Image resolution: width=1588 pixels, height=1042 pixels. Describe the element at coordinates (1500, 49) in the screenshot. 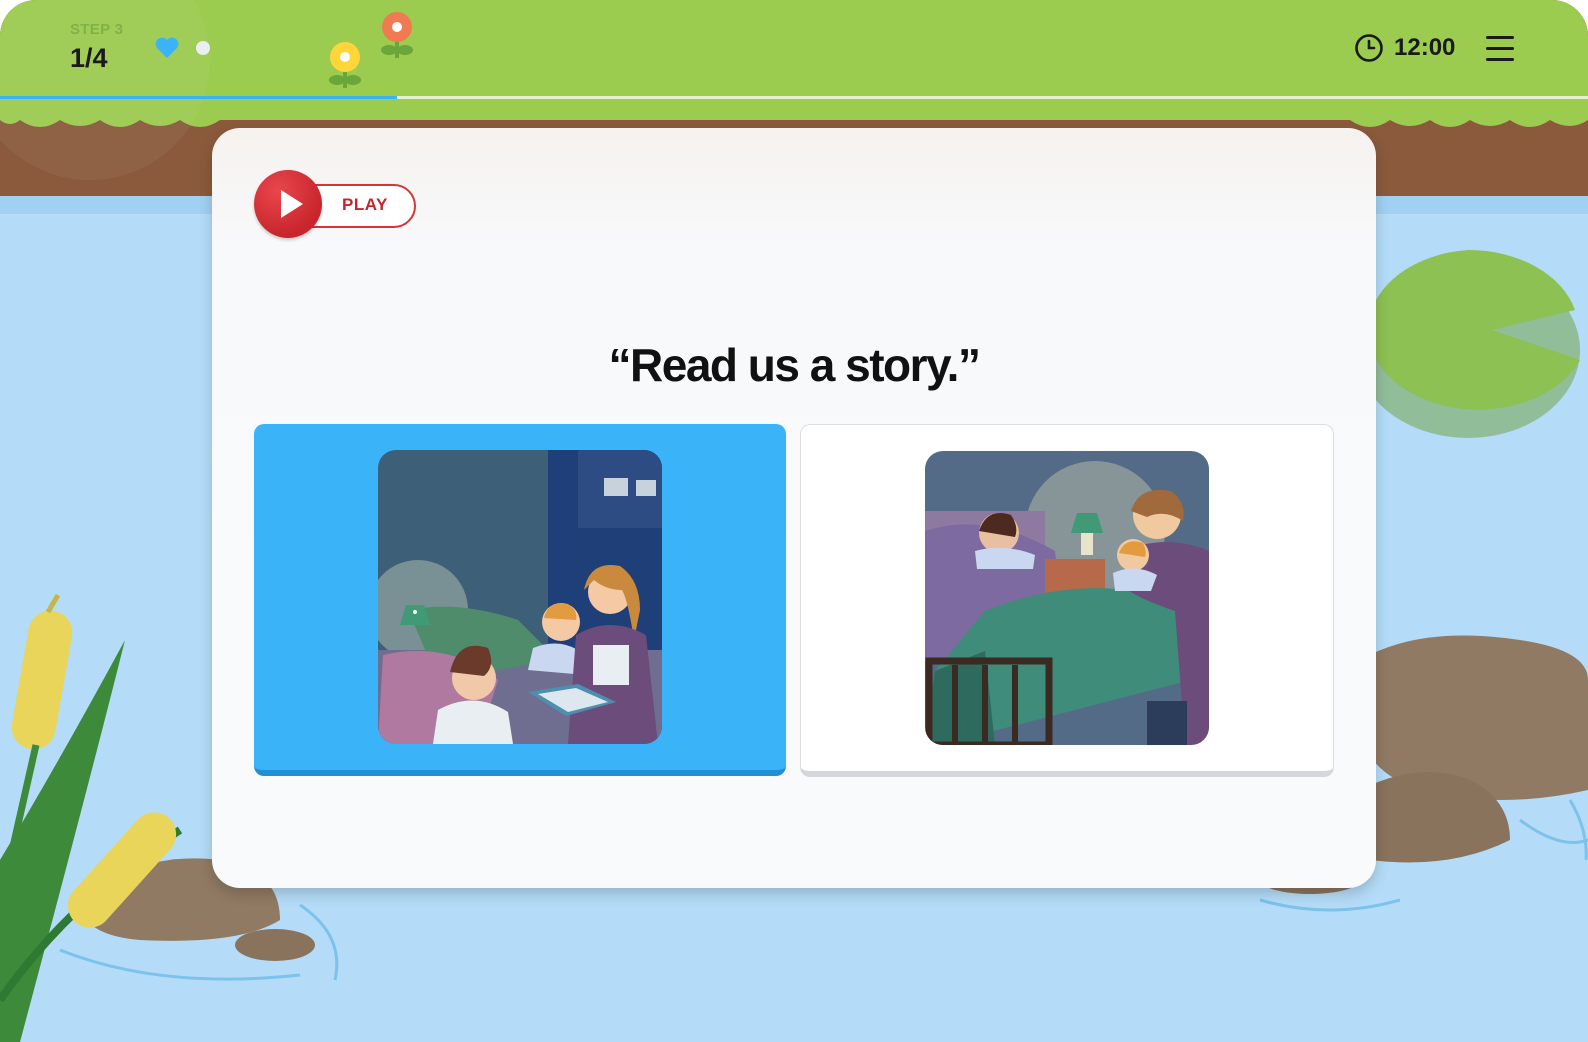

I see `hamburger-menu-icon` at that location.